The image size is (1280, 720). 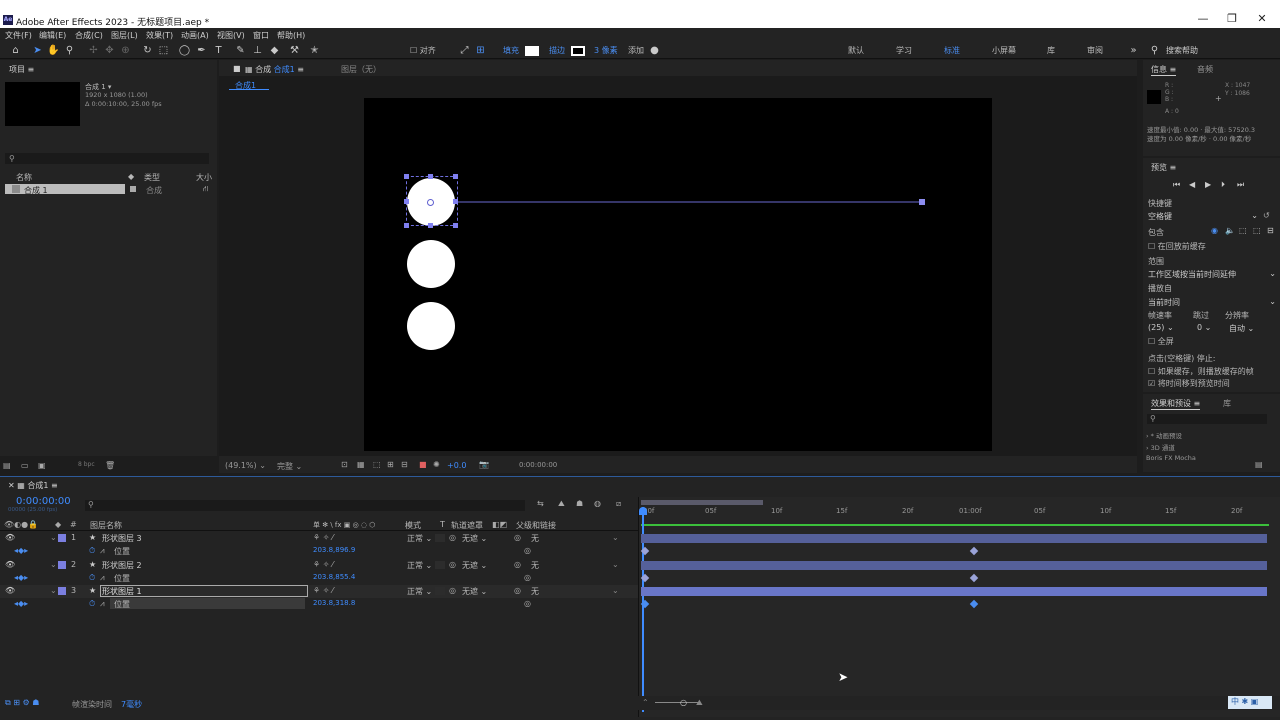 I want to click on library-tab: 库, so click(x=1227, y=403).